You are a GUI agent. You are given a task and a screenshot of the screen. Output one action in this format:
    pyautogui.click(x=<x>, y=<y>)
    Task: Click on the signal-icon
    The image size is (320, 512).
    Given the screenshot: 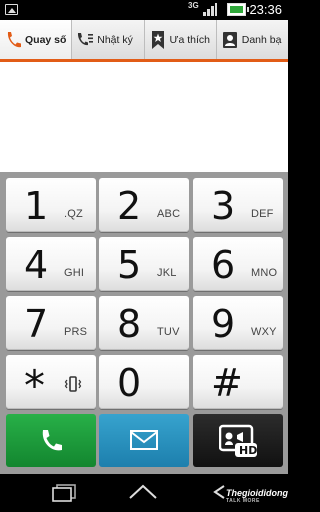 What is the action you would take?
    pyautogui.click(x=210, y=9)
    